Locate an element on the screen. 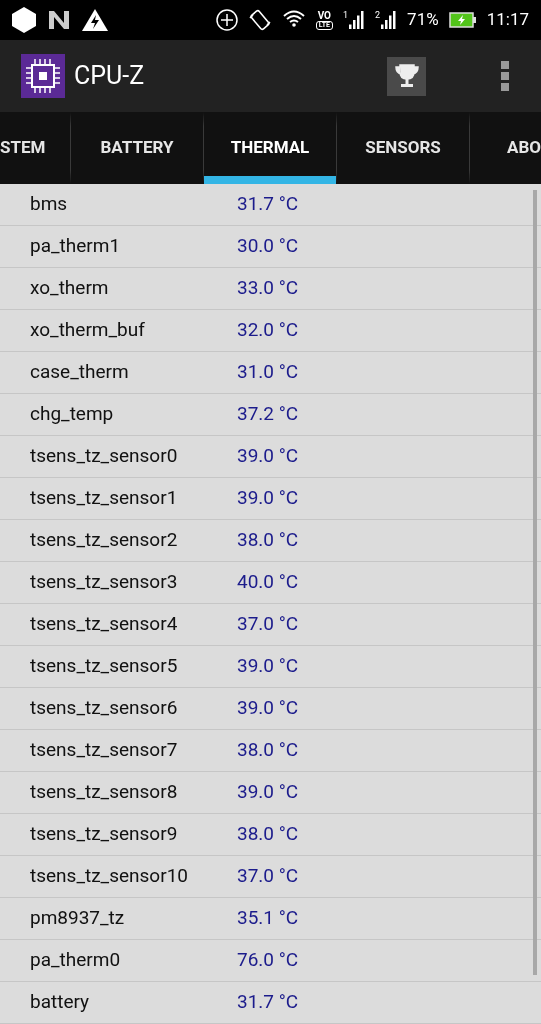  n-logo-icon is located at coordinates (59, 20).